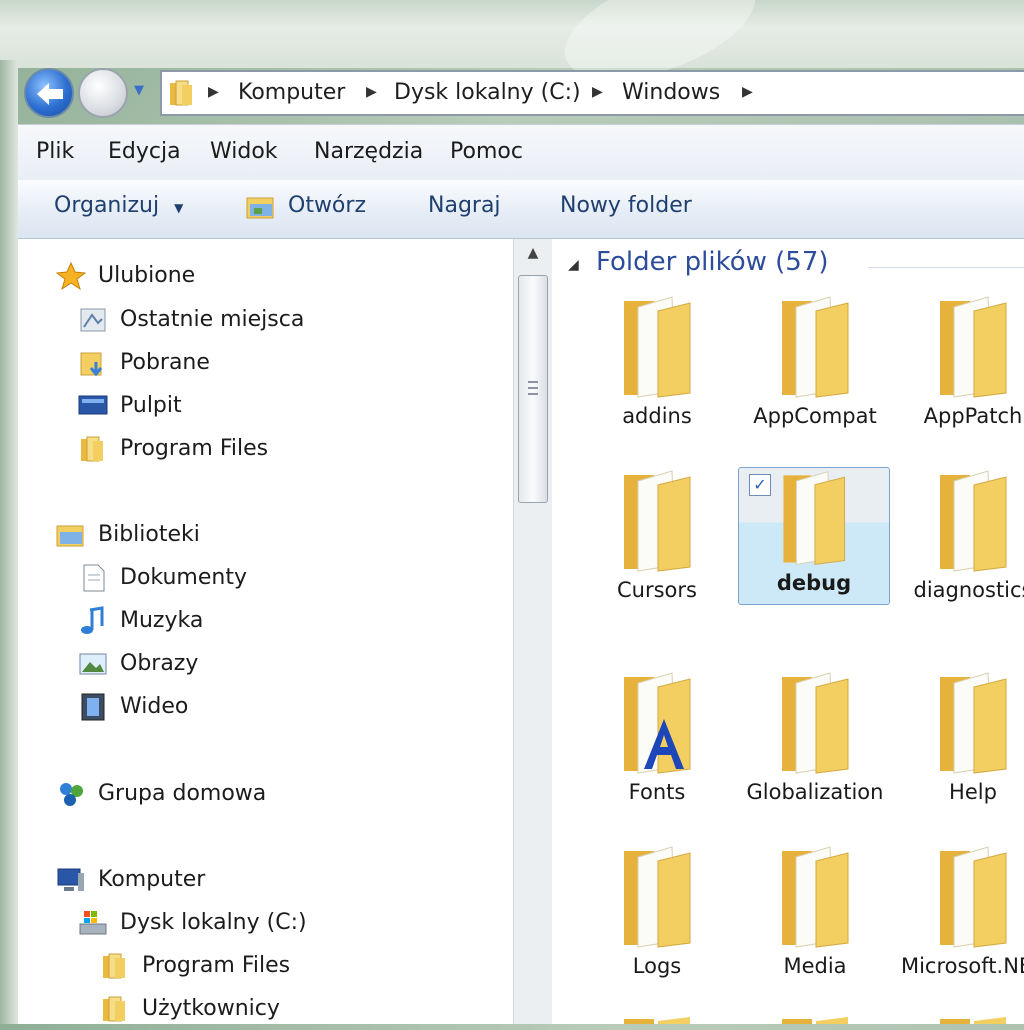  Describe the element at coordinates (162, 620) in the screenshot. I see `nav-label: Muzyka` at that location.